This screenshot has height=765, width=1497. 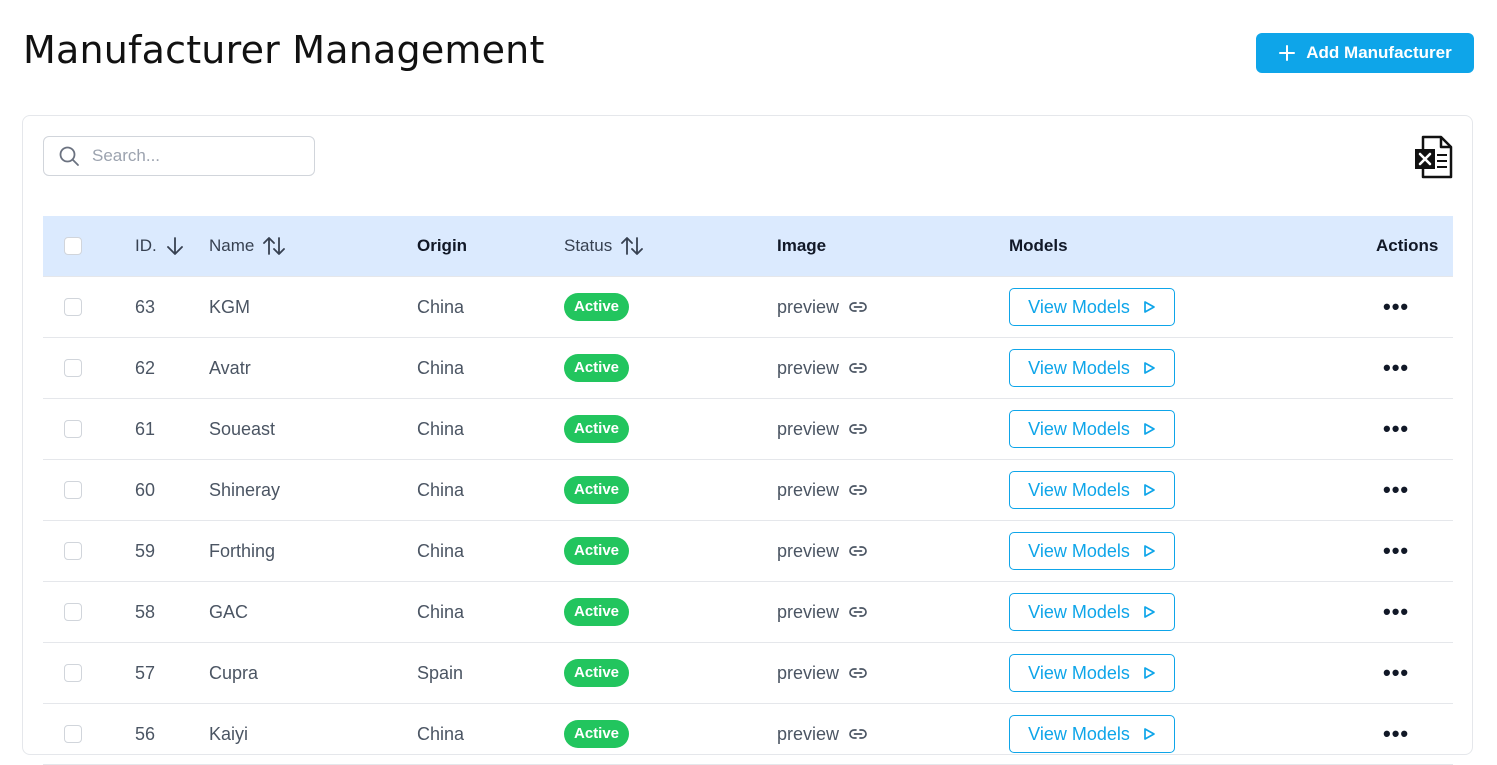 What do you see at coordinates (229, 611) in the screenshot?
I see `row-name: GAC` at bounding box center [229, 611].